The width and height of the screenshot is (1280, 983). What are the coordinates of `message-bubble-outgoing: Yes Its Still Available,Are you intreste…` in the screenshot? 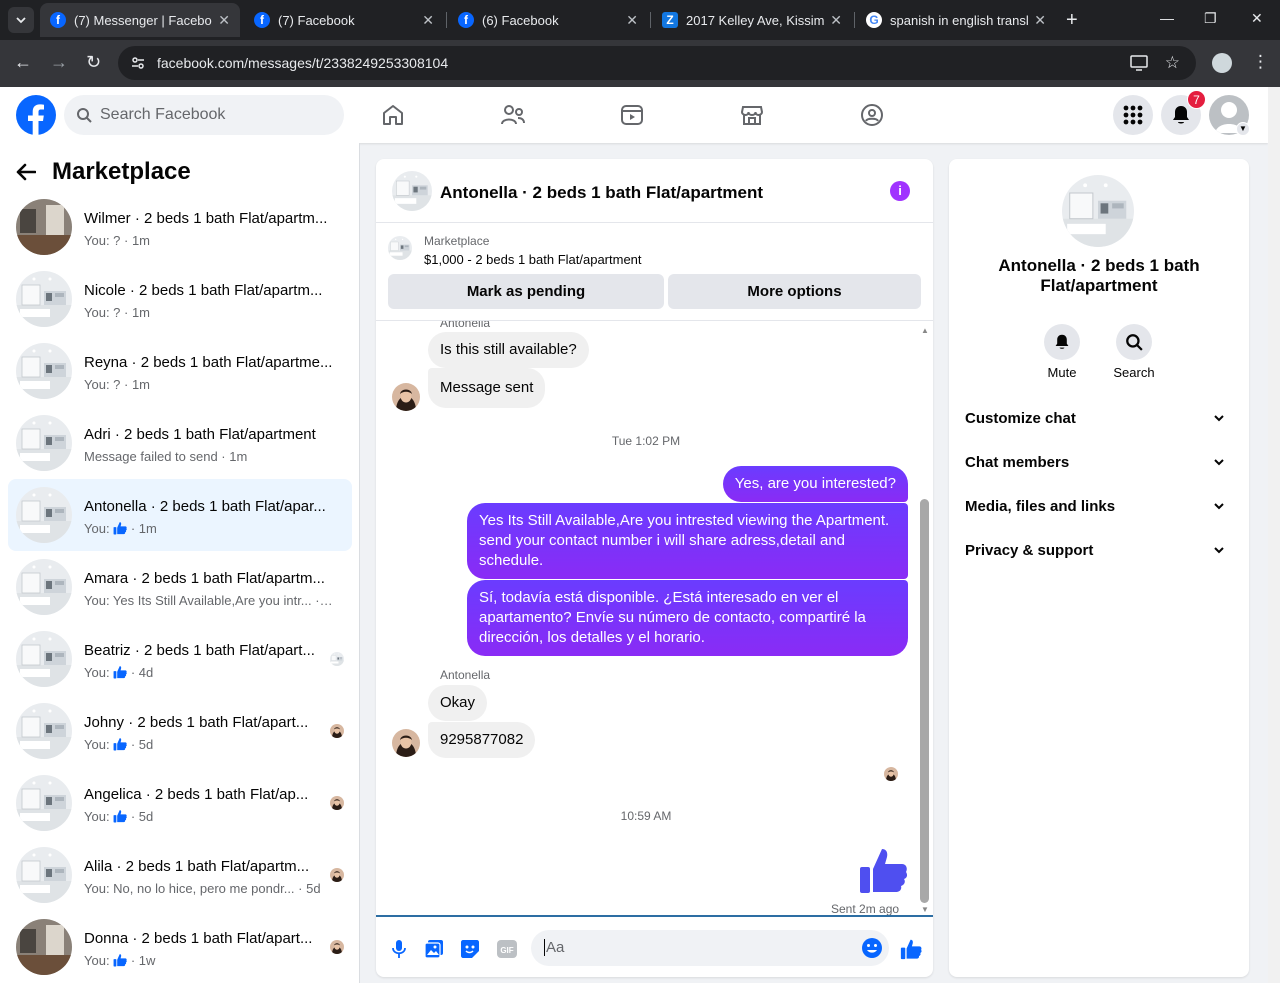 It's located at (687, 541).